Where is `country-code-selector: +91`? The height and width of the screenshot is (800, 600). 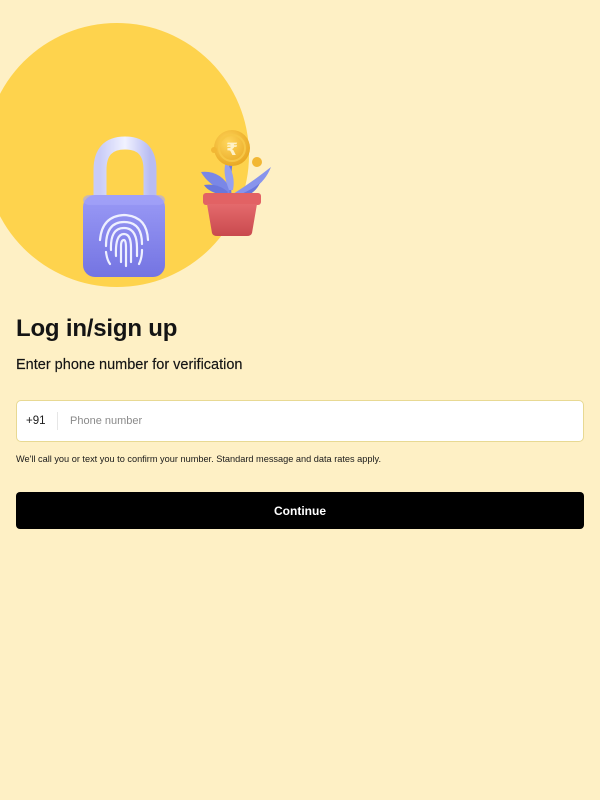 country-code-selector: +91 is located at coordinates (37, 421).